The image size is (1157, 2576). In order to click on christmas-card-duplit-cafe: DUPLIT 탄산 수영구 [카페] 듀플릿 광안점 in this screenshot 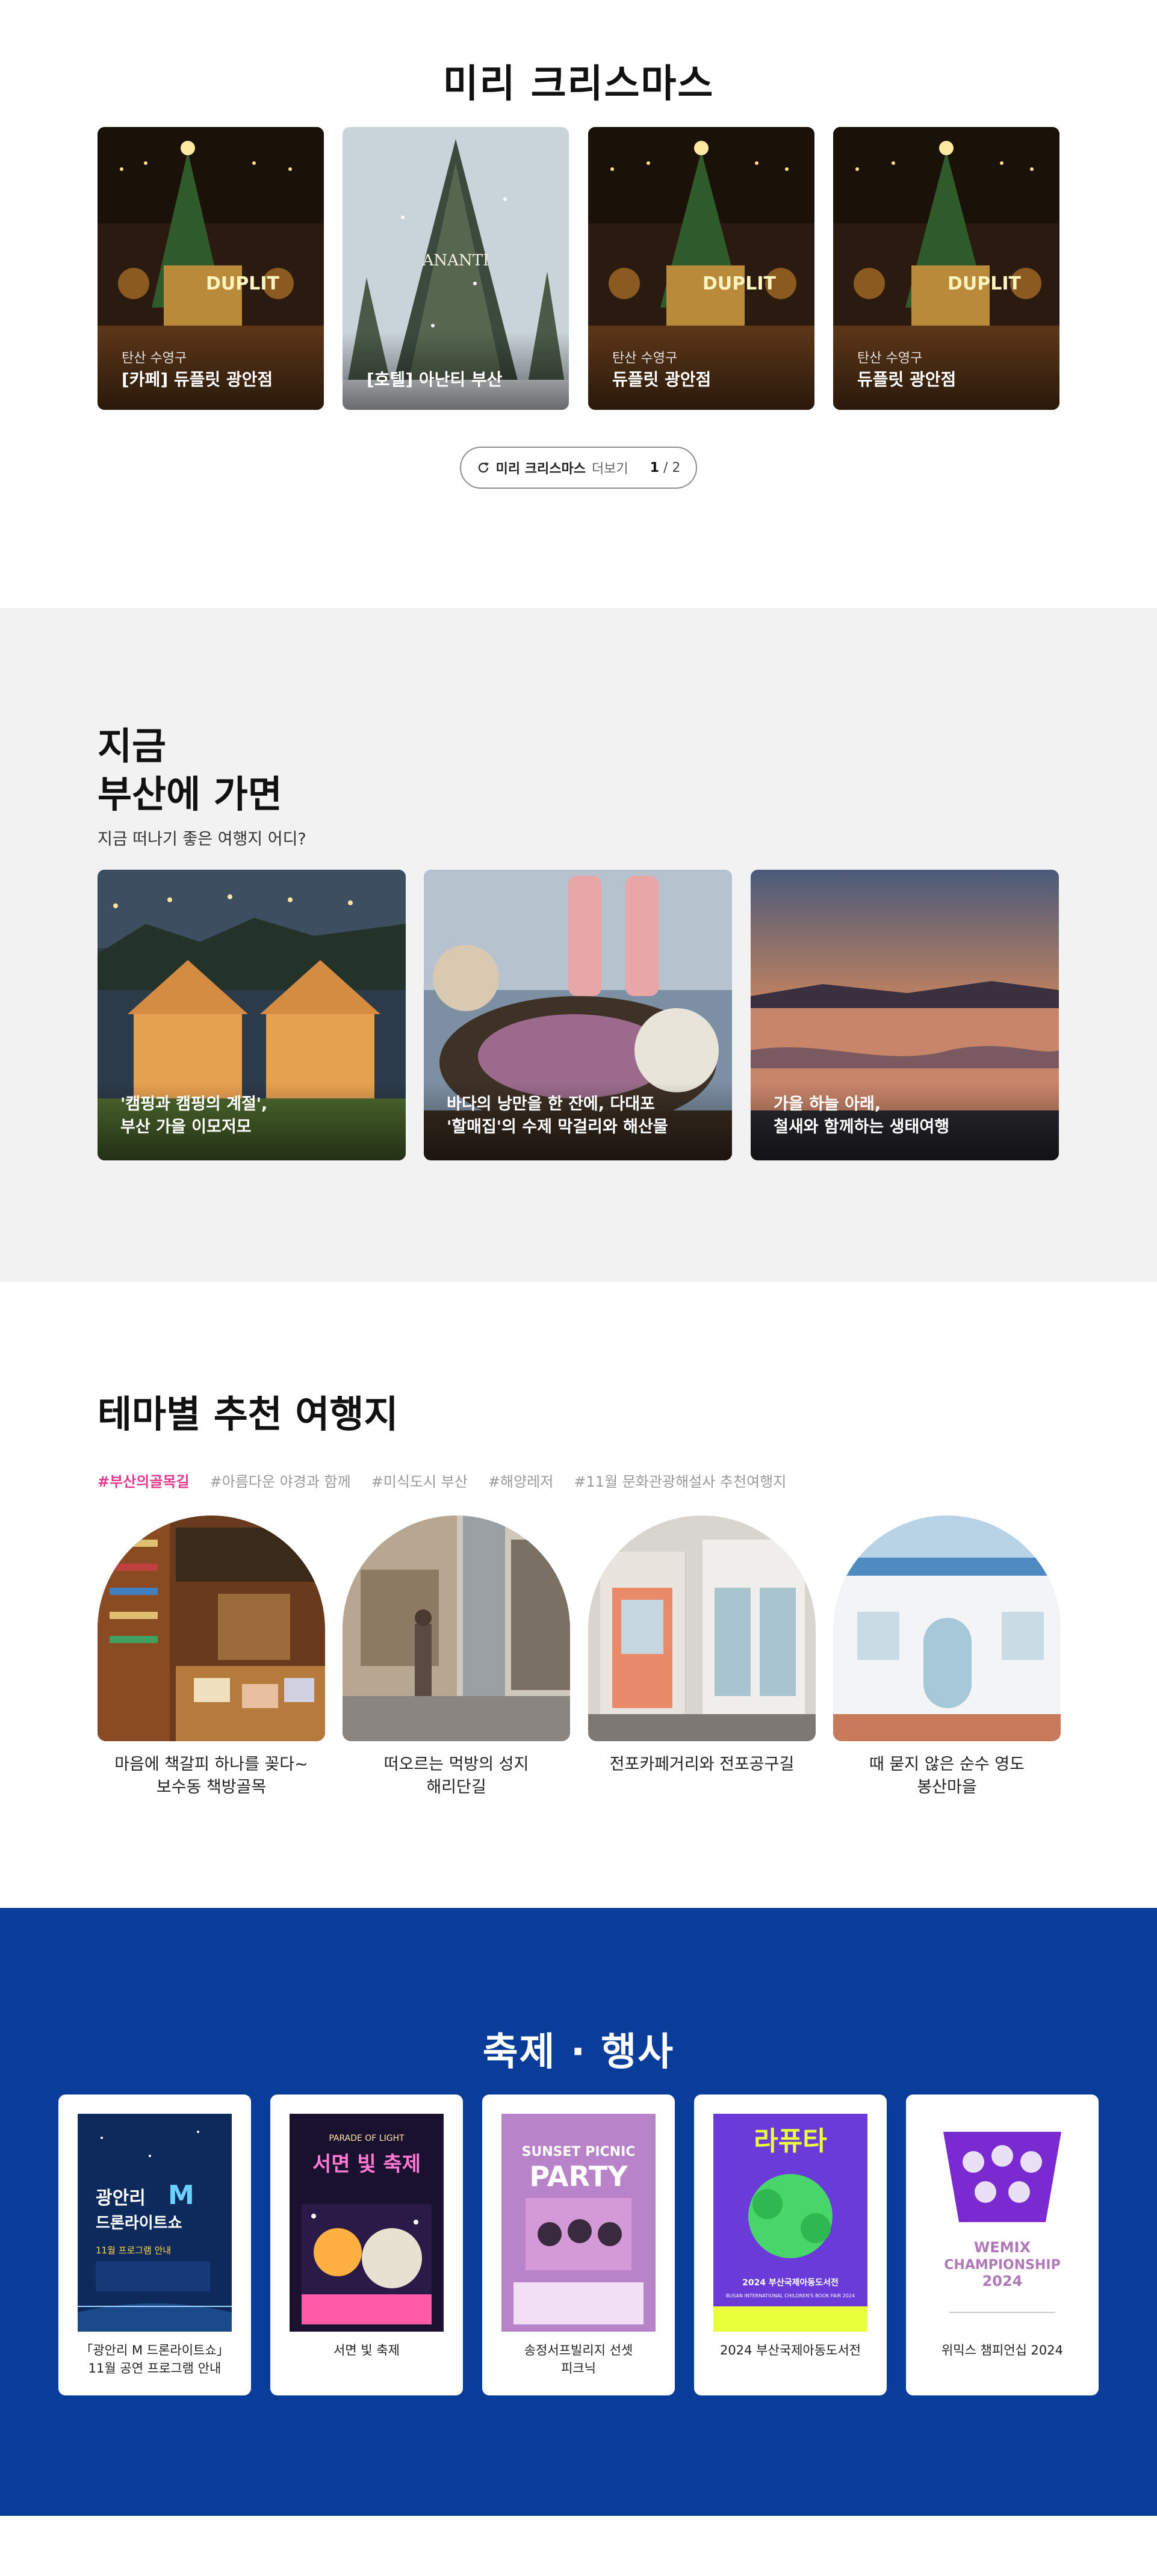, I will do `click(211, 268)`.